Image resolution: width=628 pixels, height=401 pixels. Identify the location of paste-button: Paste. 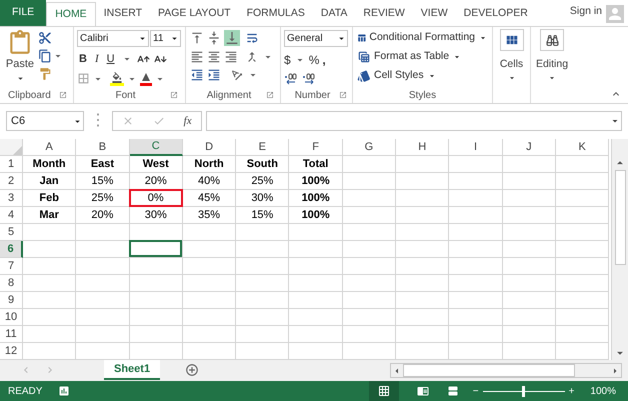
(20, 58).